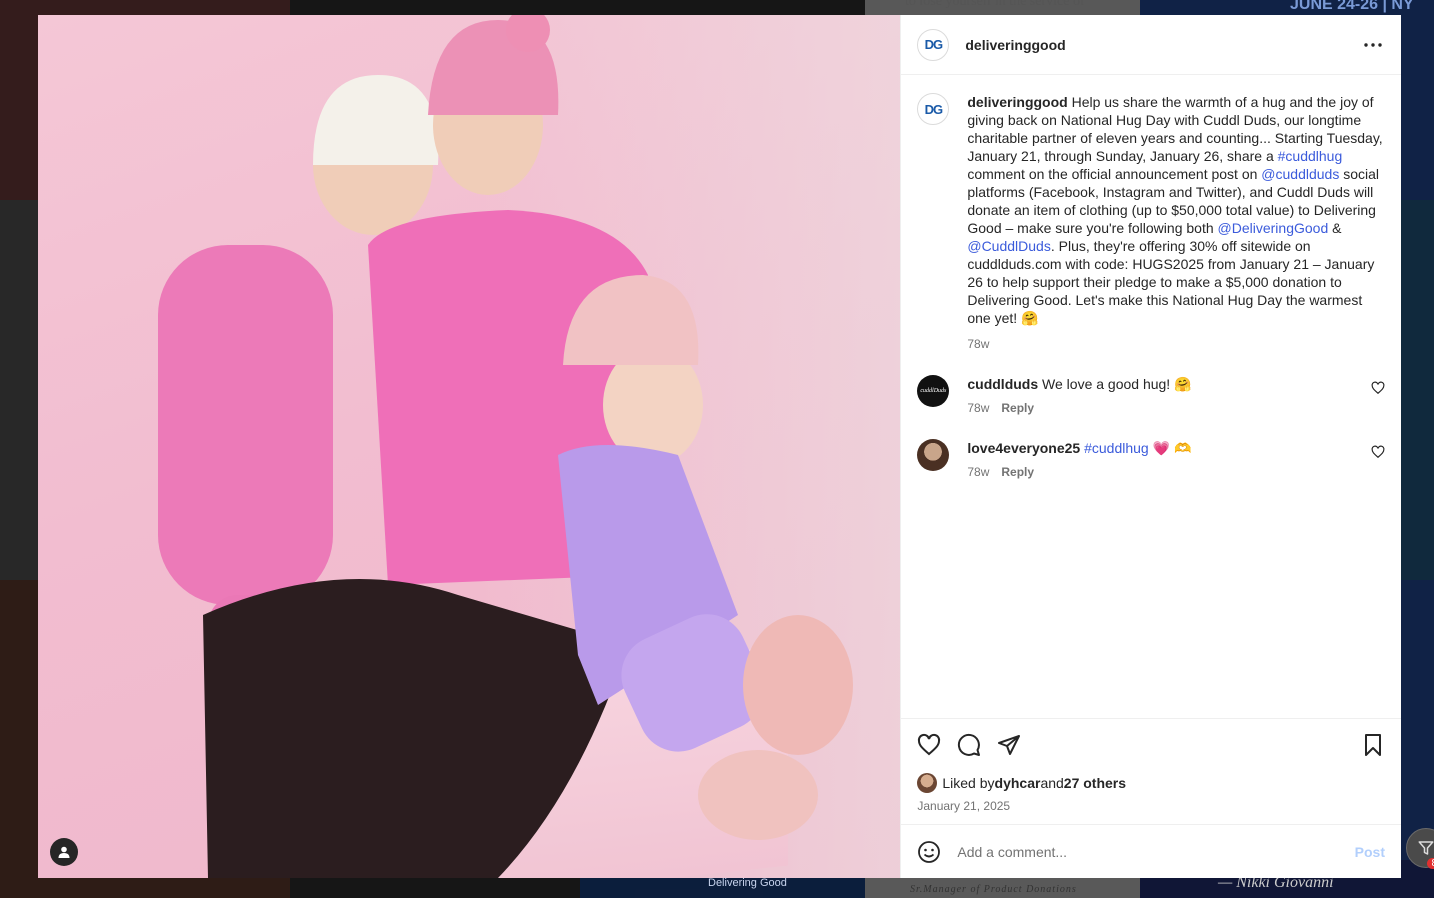  Describe the element at coordinates (1151, 783) in the screenshot. I see `likes-summary: Liked by dyhcar and 27 others` at that location.